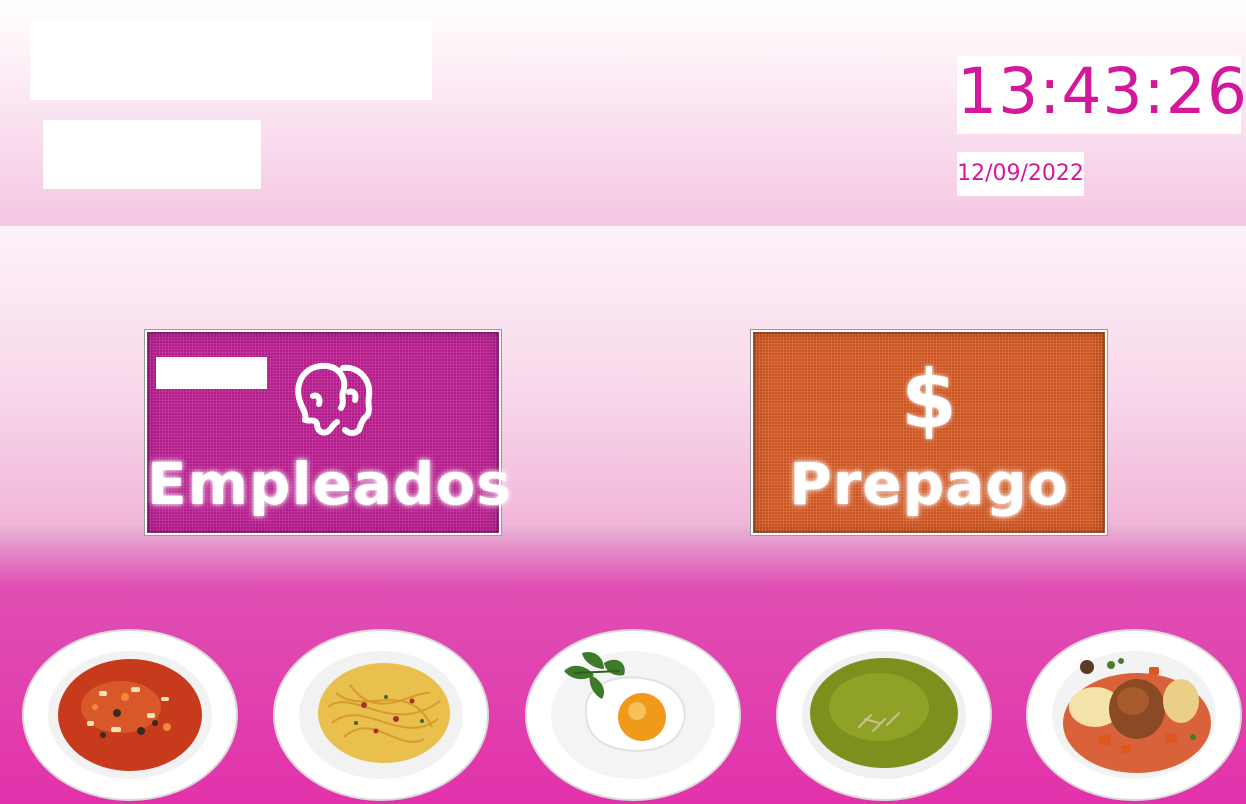 Image resolution: width=1246 pixels, height=804 pixels. What do you see at coordinates (329, 484) in the screenshot?
I see `empleados-label: Empleados` at bounding box center [329, 484].